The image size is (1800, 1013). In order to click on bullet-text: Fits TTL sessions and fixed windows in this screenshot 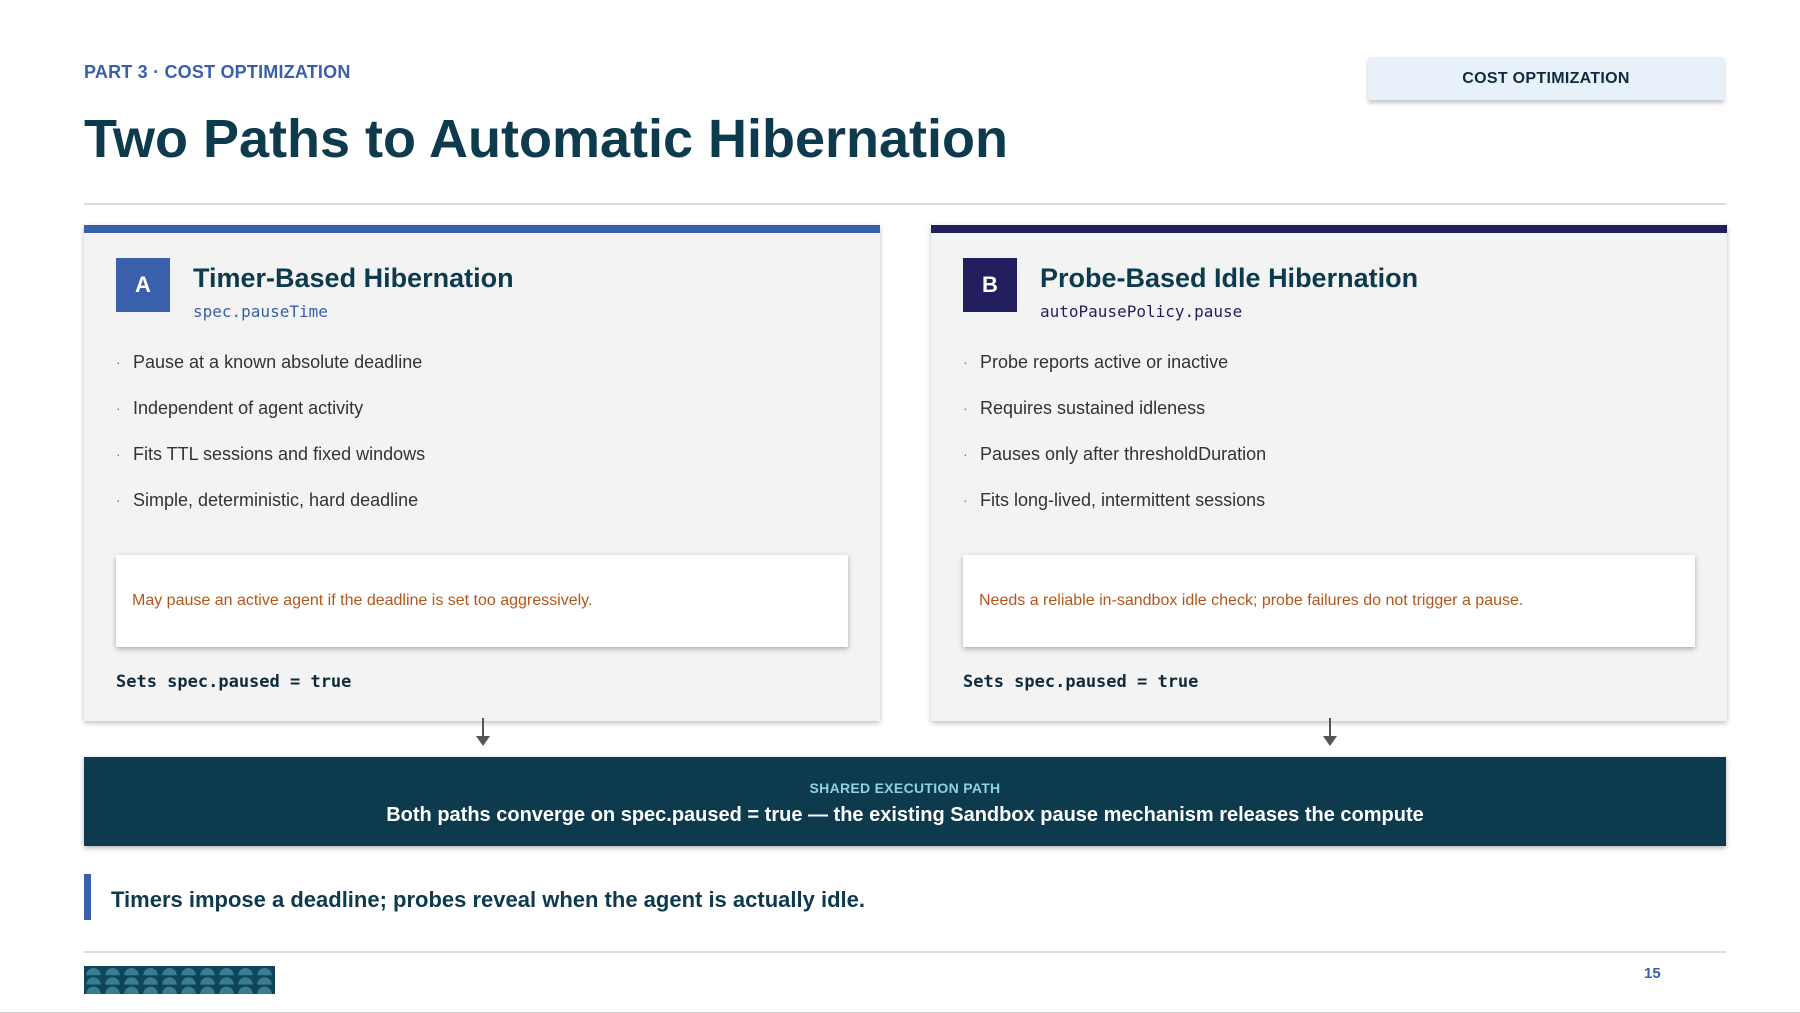, I will do `click(279, 454)`.